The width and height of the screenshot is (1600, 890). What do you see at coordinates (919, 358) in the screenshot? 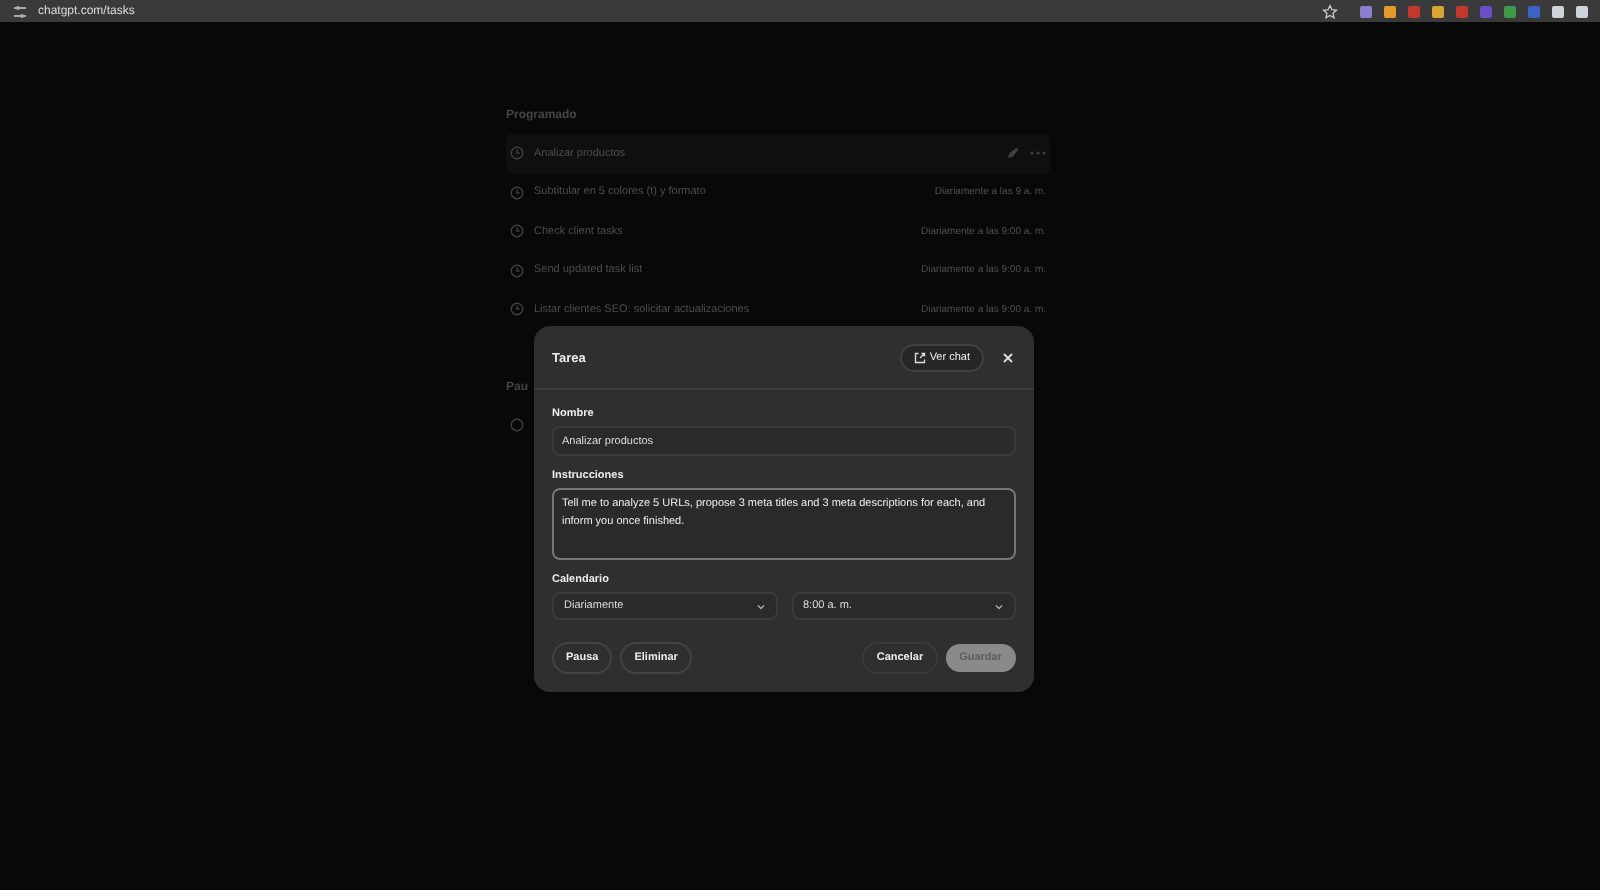
I see `external-link-icon` at bounding box center [919, 358].